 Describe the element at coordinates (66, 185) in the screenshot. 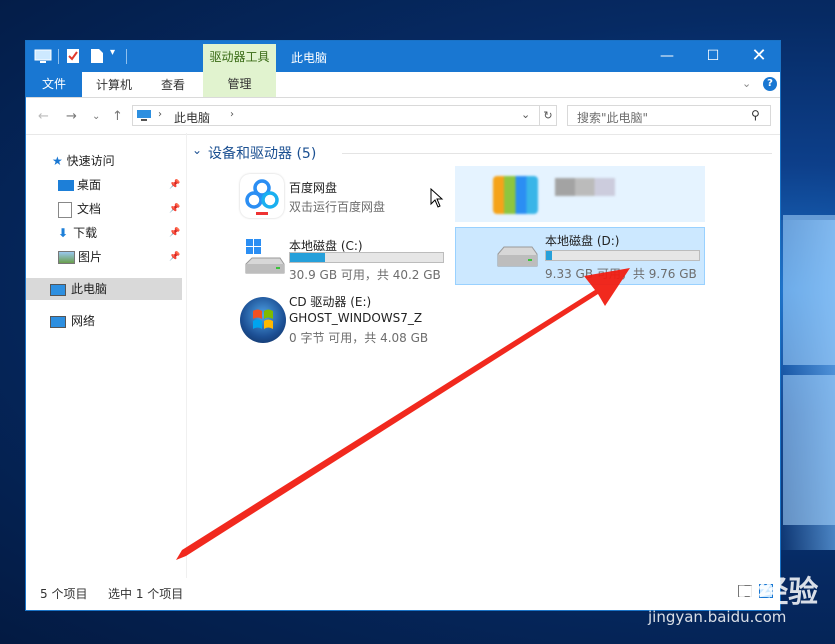

I see `desktop-folder-icon` at that location.